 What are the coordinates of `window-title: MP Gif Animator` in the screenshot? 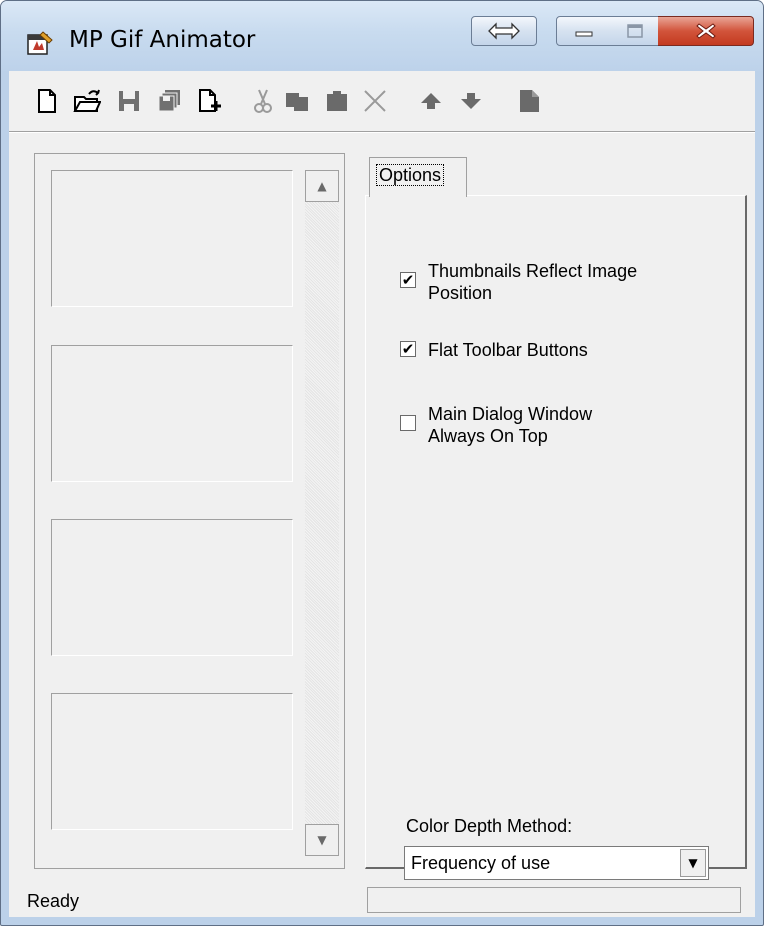 It's located at (162, 40).